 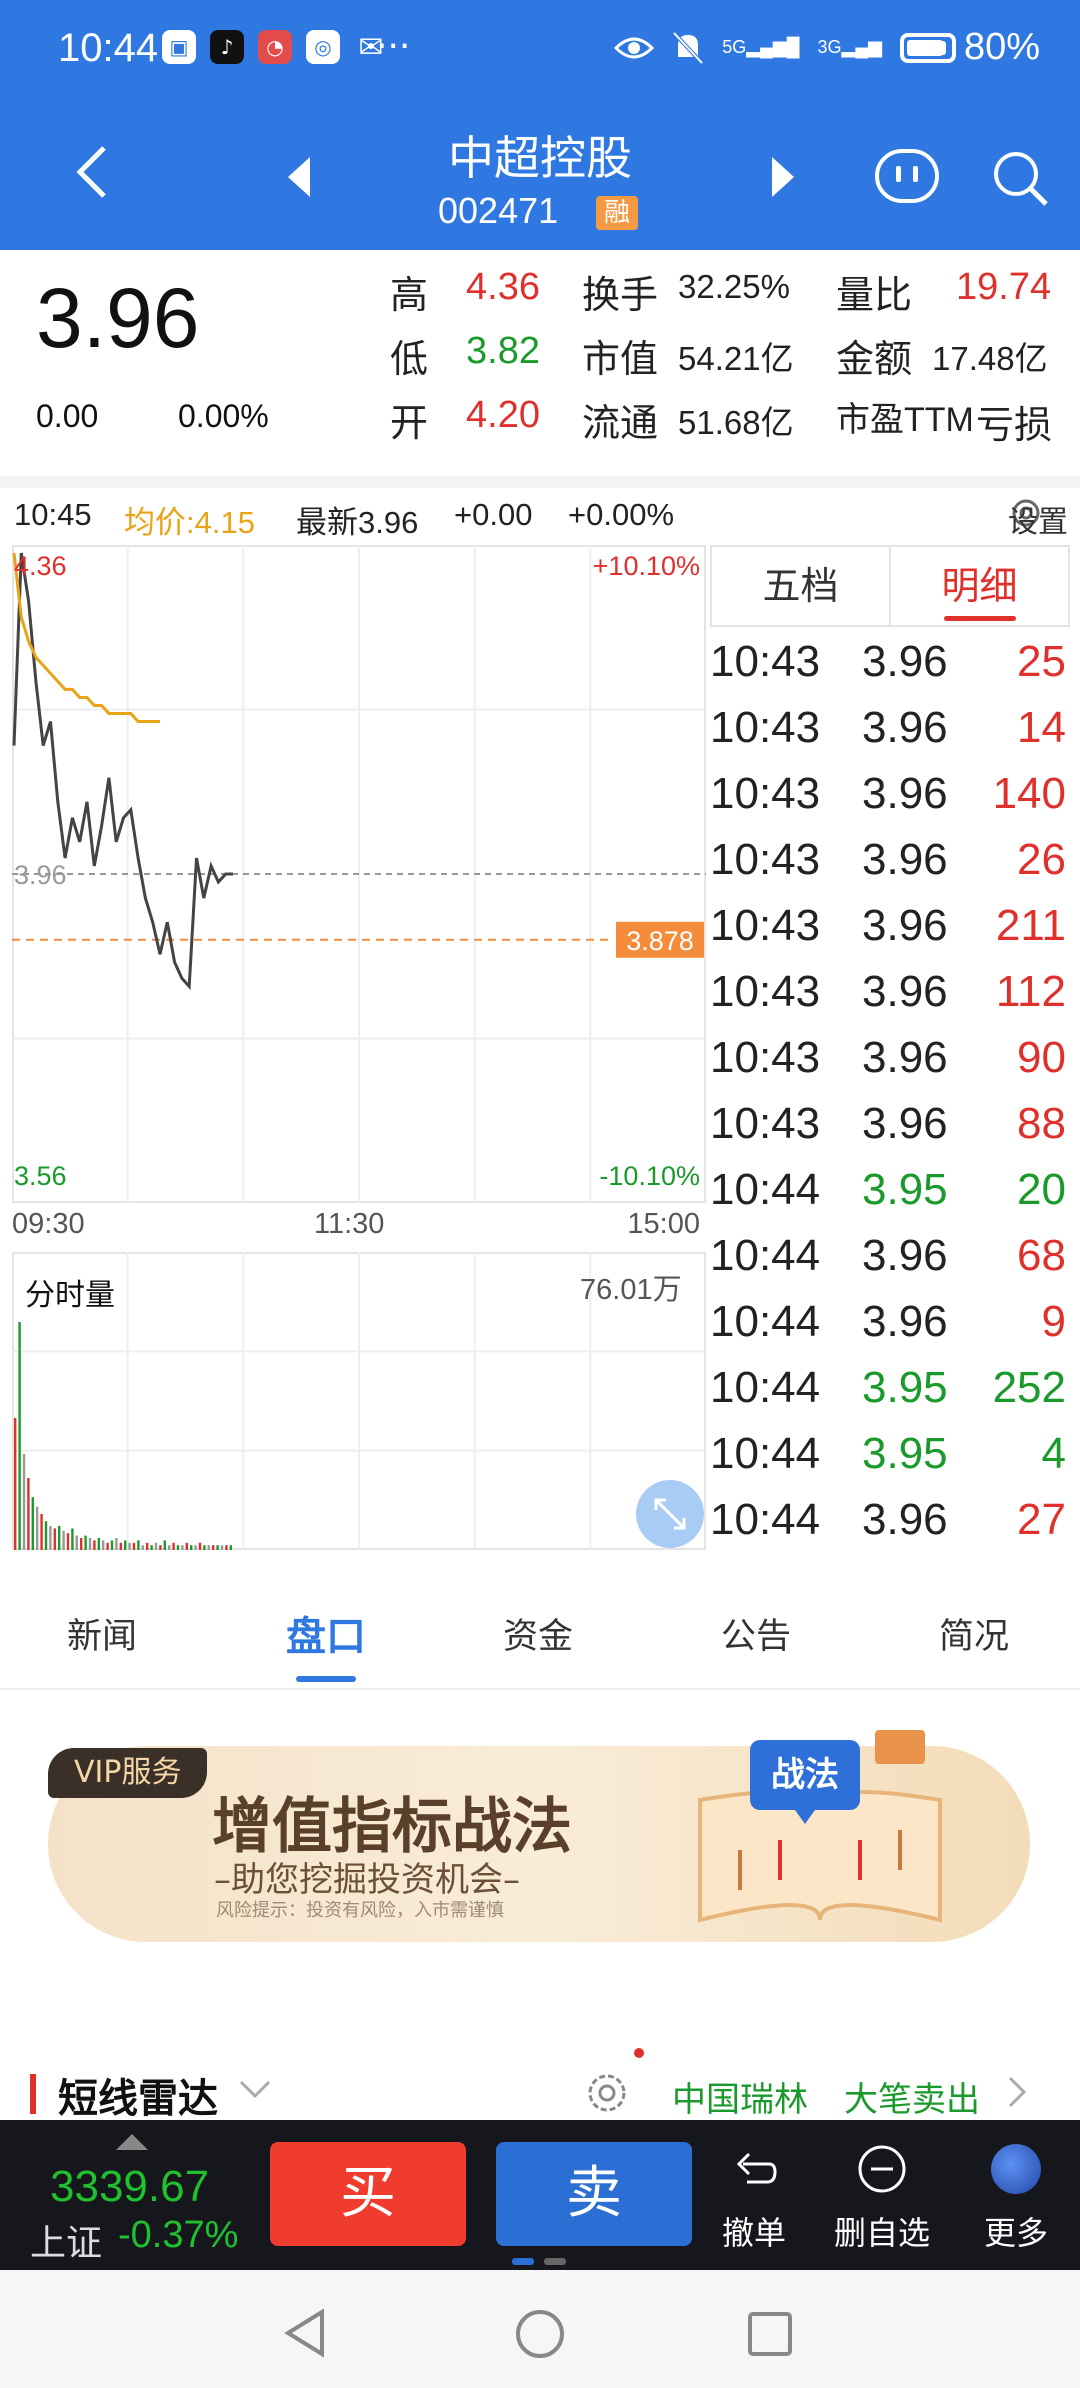 What do you see at coordinates (1041, 1519) in the screenshot?
I see `tick-volume: 27` at bounding box center [1041, 1519].